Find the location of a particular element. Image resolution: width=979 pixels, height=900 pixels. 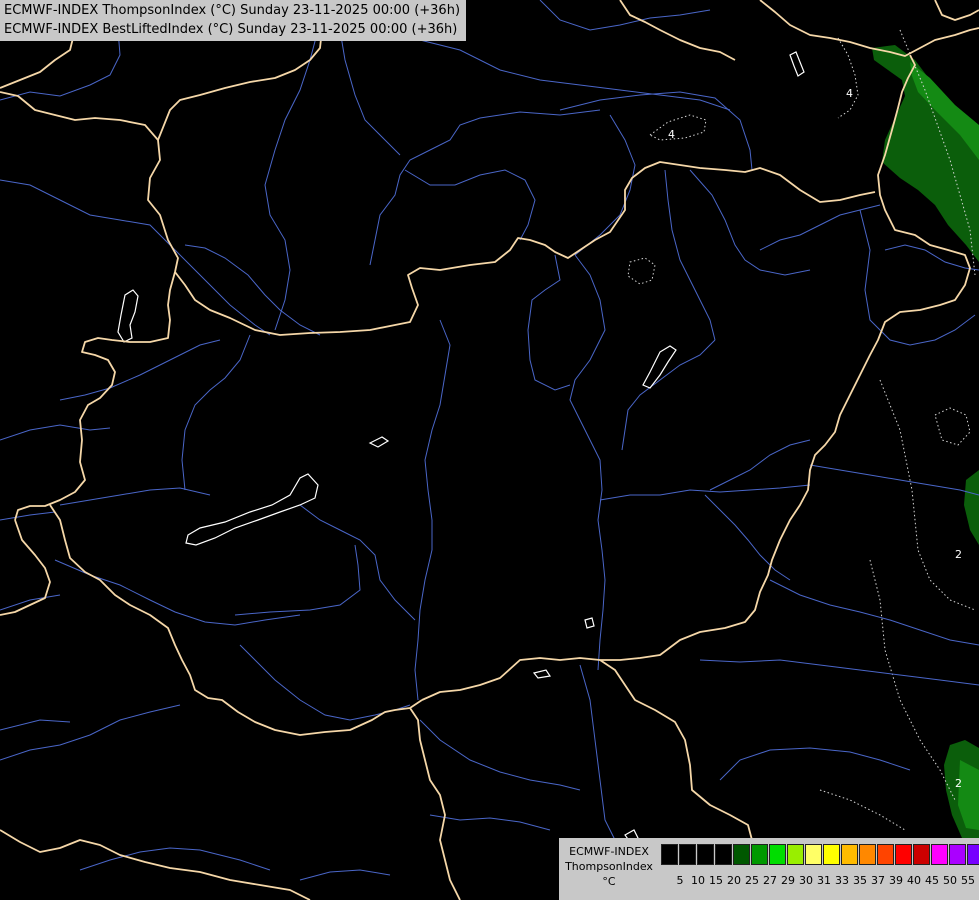

legend-tick-label: 29 is located at coordinates (788, 880).